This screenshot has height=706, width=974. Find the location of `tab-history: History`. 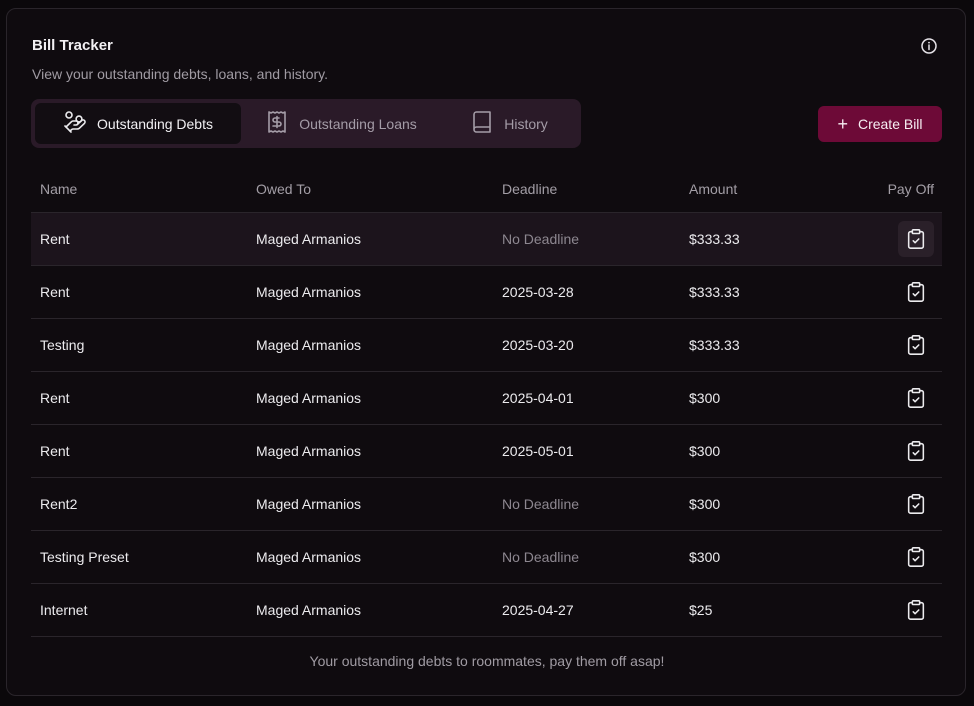

tab-history: History is located at coordinates (509, 123).